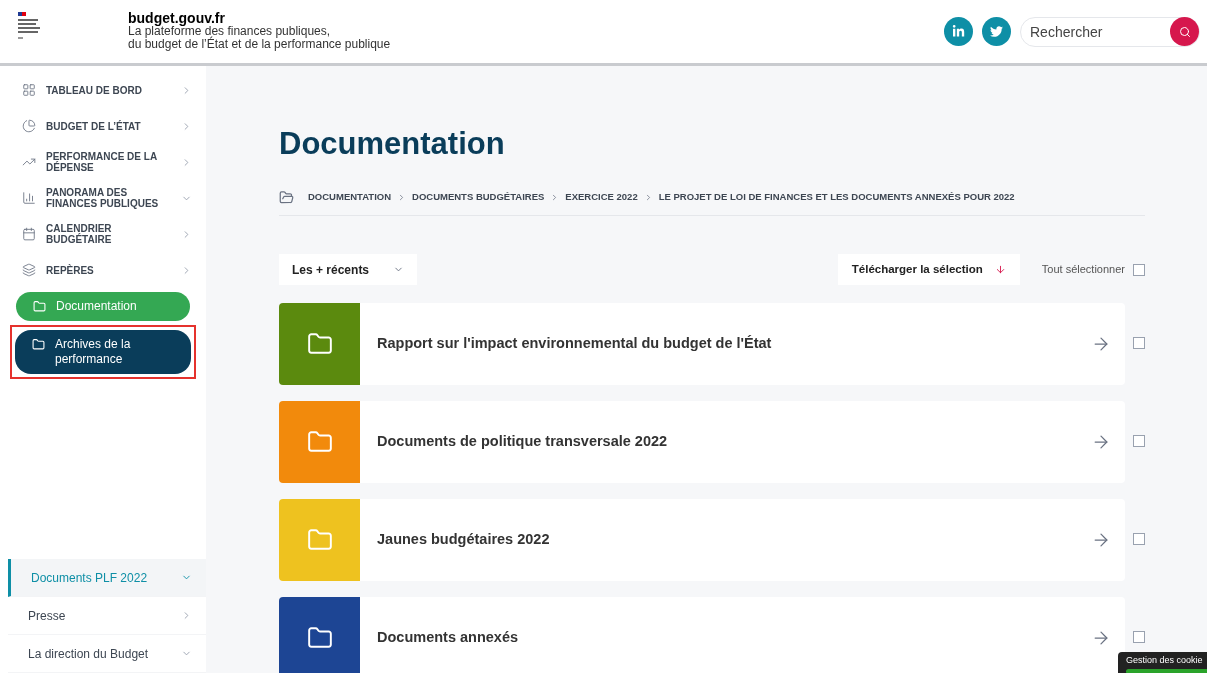 This screenshot has height=673, width=1207. What do you see at coordinates (29, 126) in the screenshot?
I see `pie-chart-icon` at bounding box center [29, 126].